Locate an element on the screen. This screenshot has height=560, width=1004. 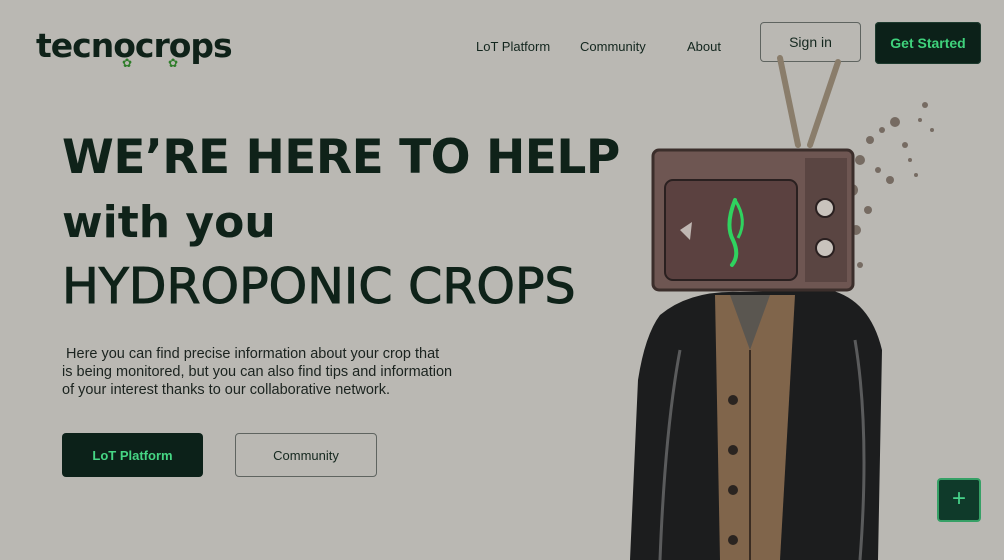
brand-logo: tecnocrops ✿ ✿ is located at coordinates (134, 48).